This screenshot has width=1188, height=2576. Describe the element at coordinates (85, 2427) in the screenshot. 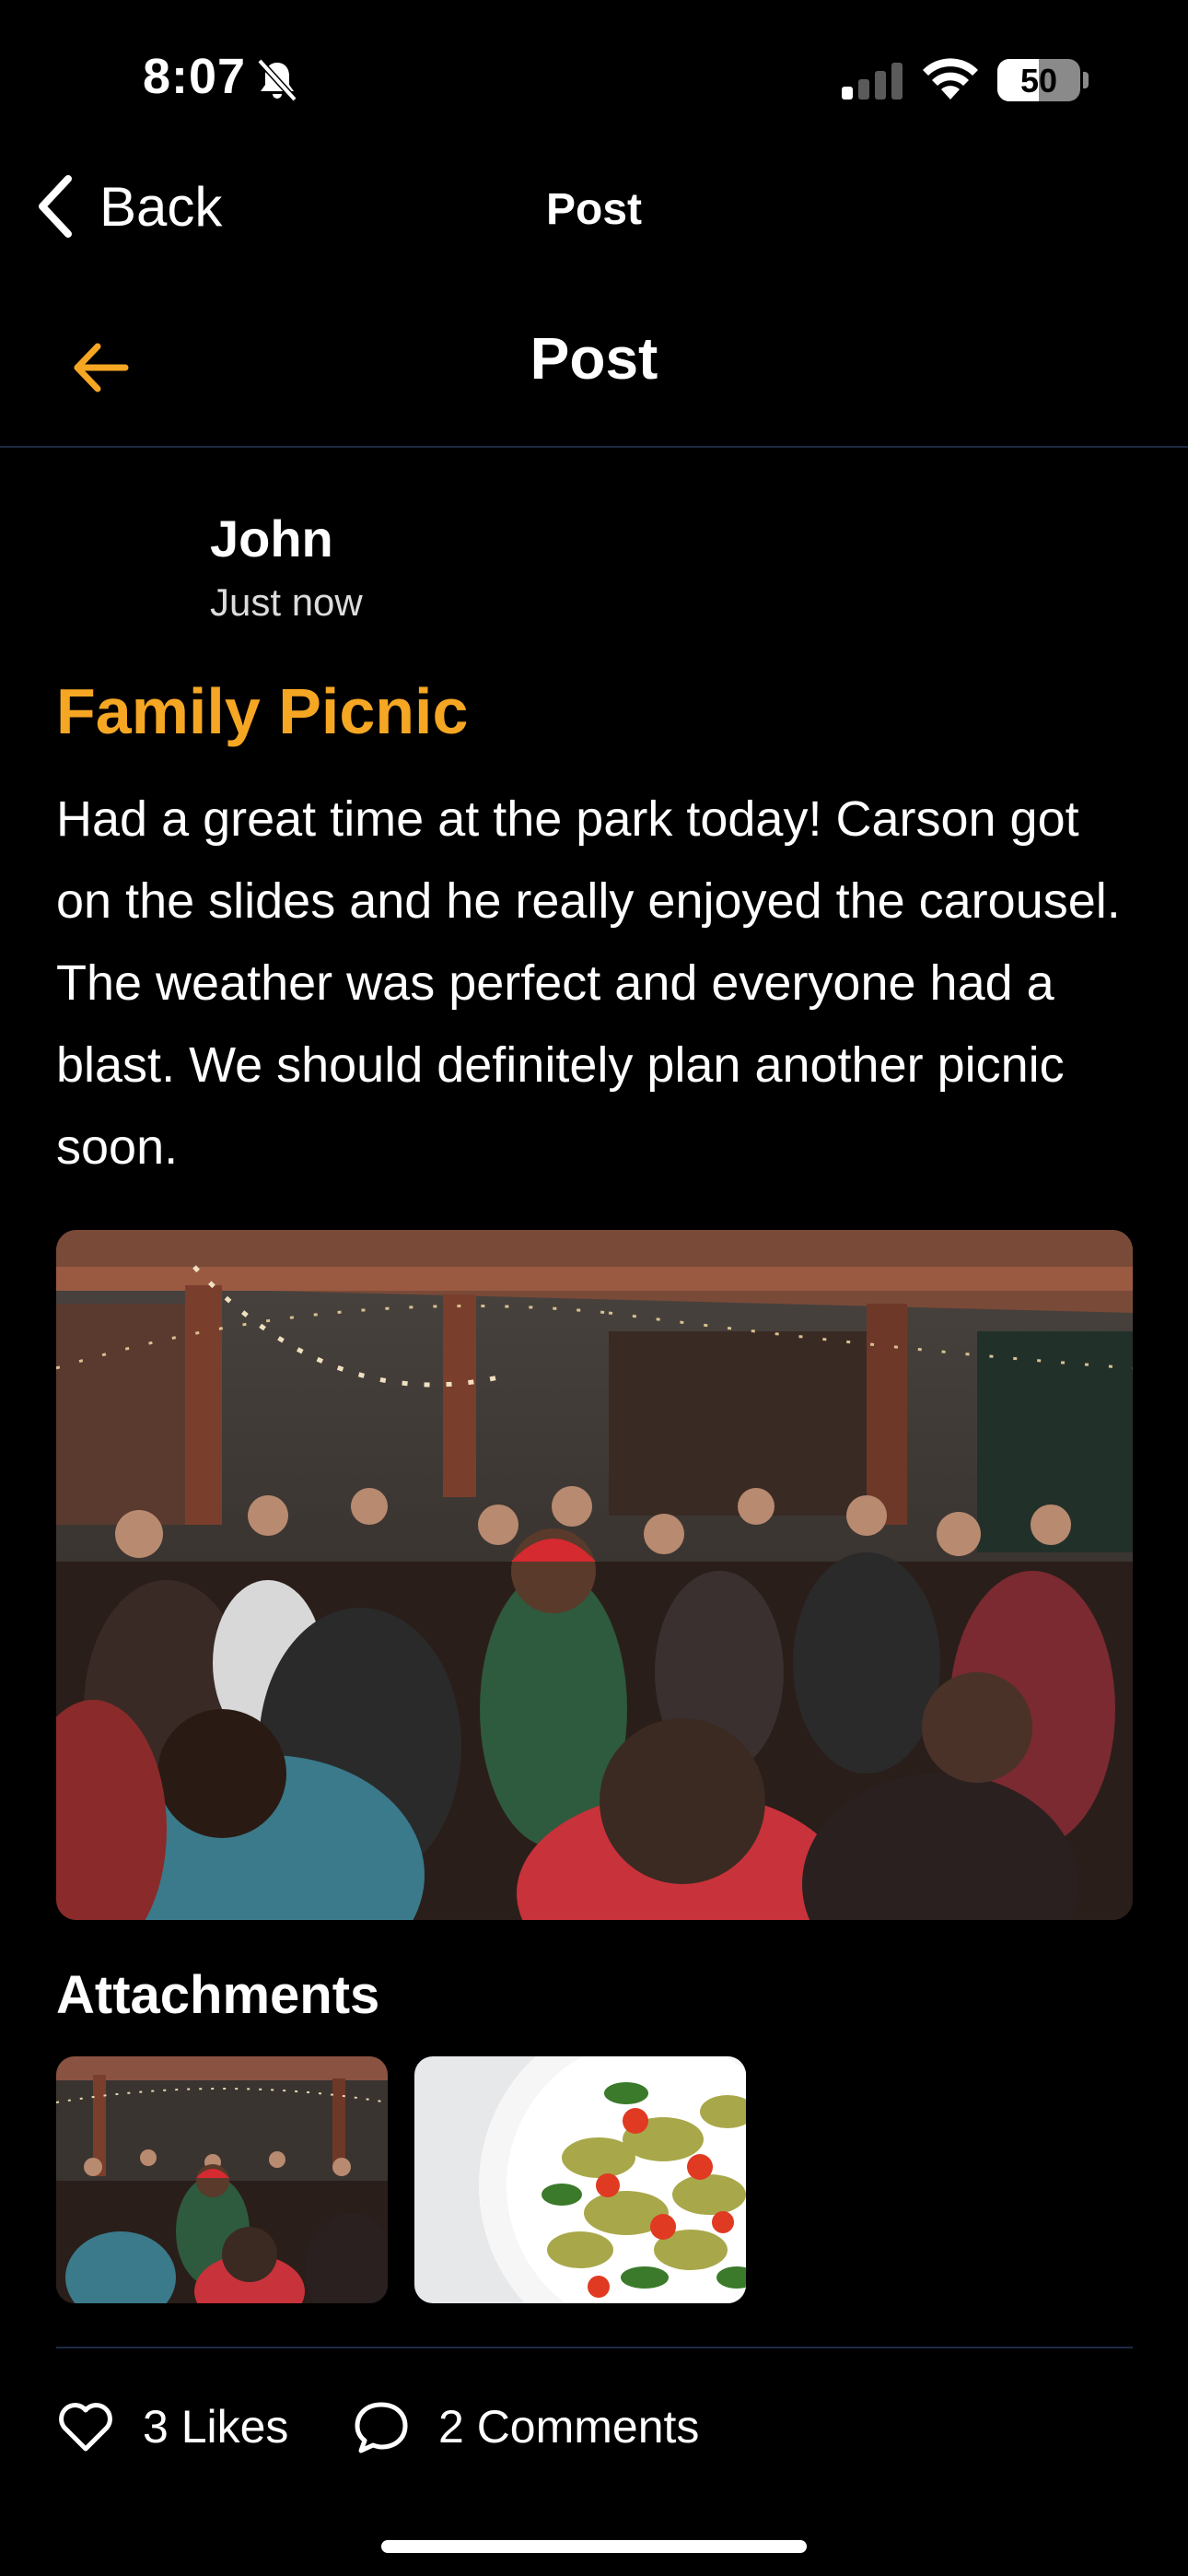

I see `heart-icon` at that location.